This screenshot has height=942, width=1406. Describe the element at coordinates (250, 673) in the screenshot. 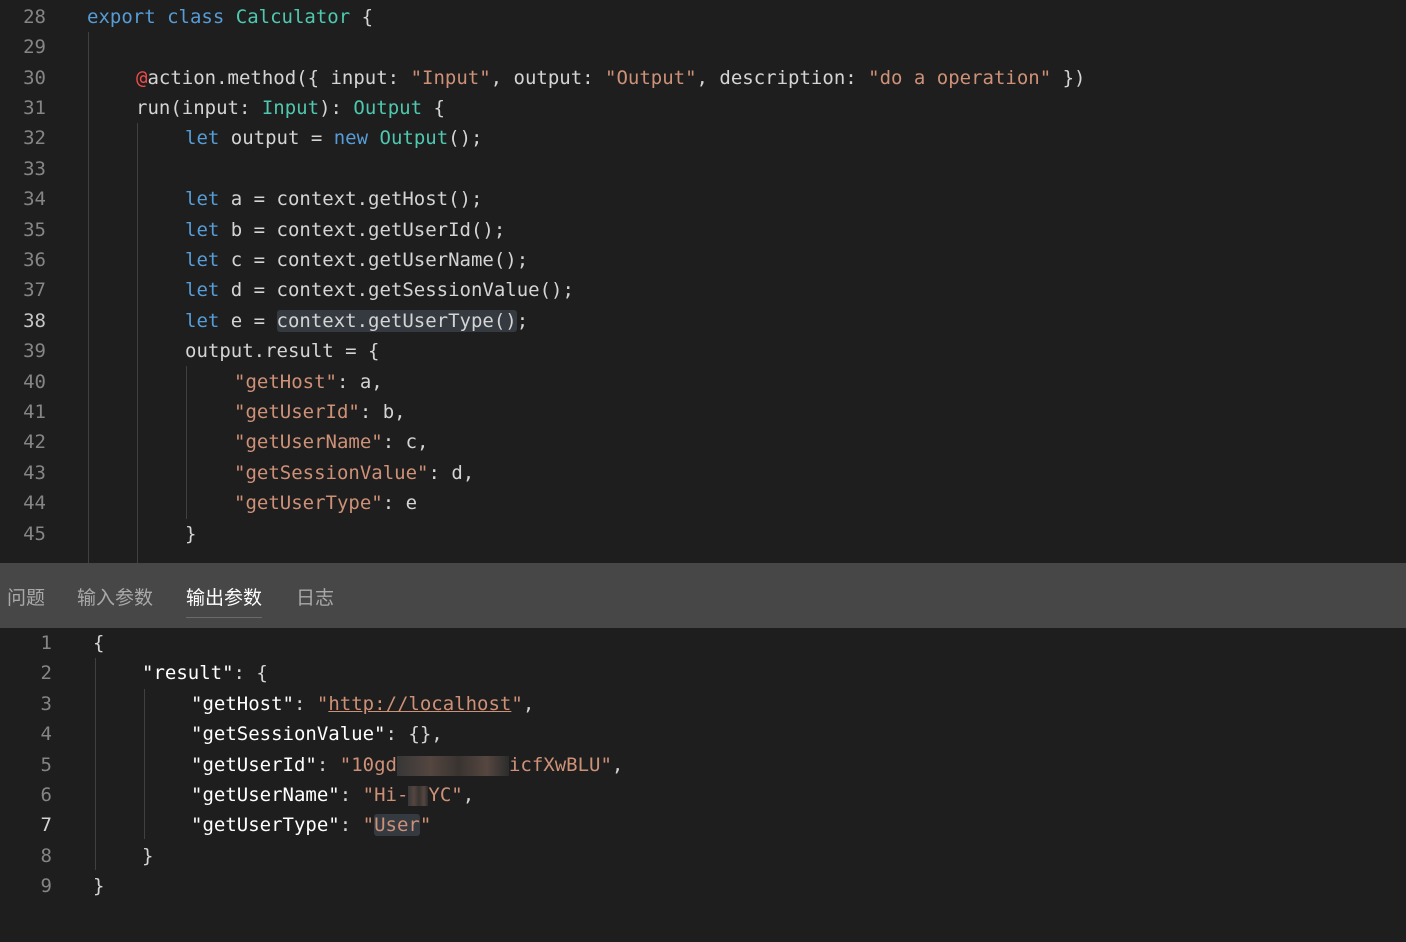

I see `json-punct: : {` at that location.